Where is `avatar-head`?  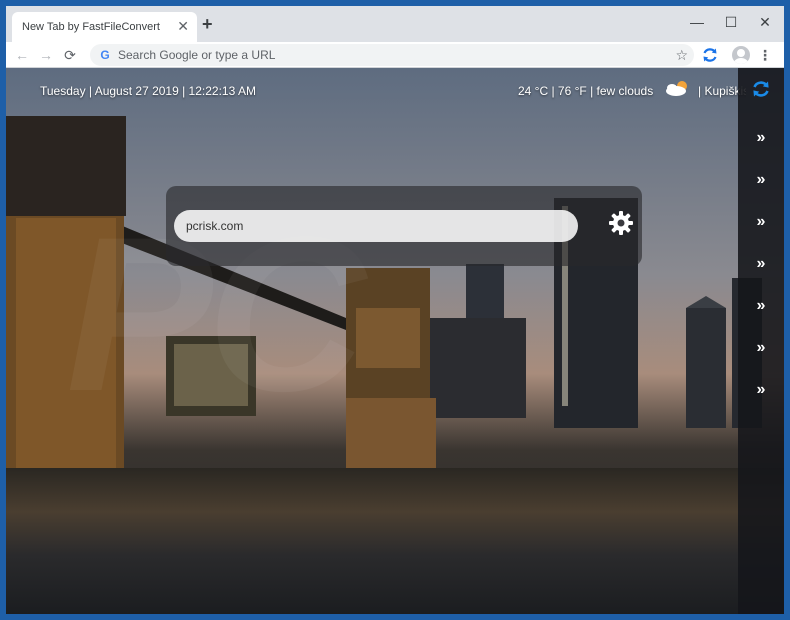 avatar-head is located at coordinates (741, 53).